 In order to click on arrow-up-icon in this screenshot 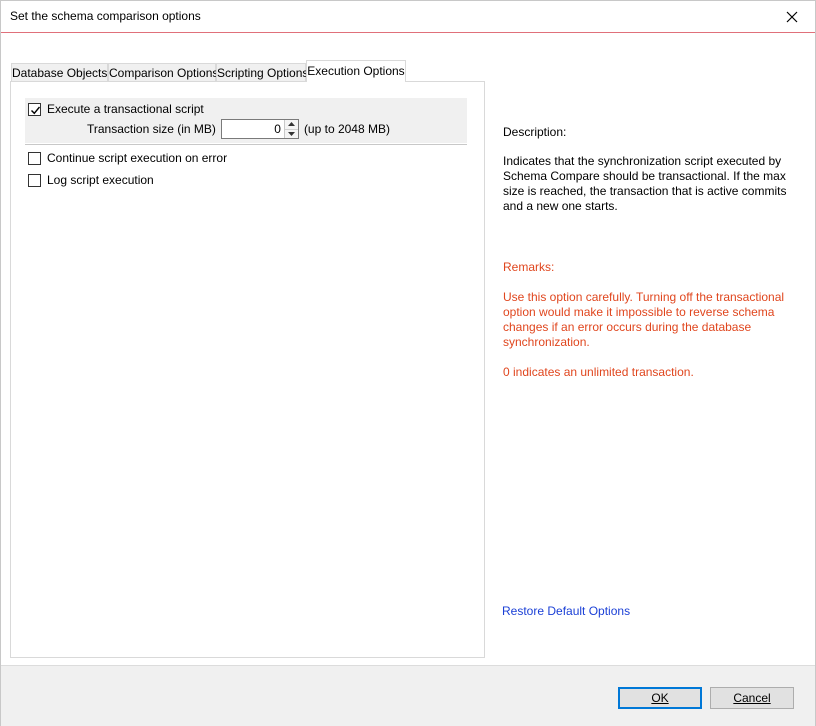, I will do `click(291, 124)`.